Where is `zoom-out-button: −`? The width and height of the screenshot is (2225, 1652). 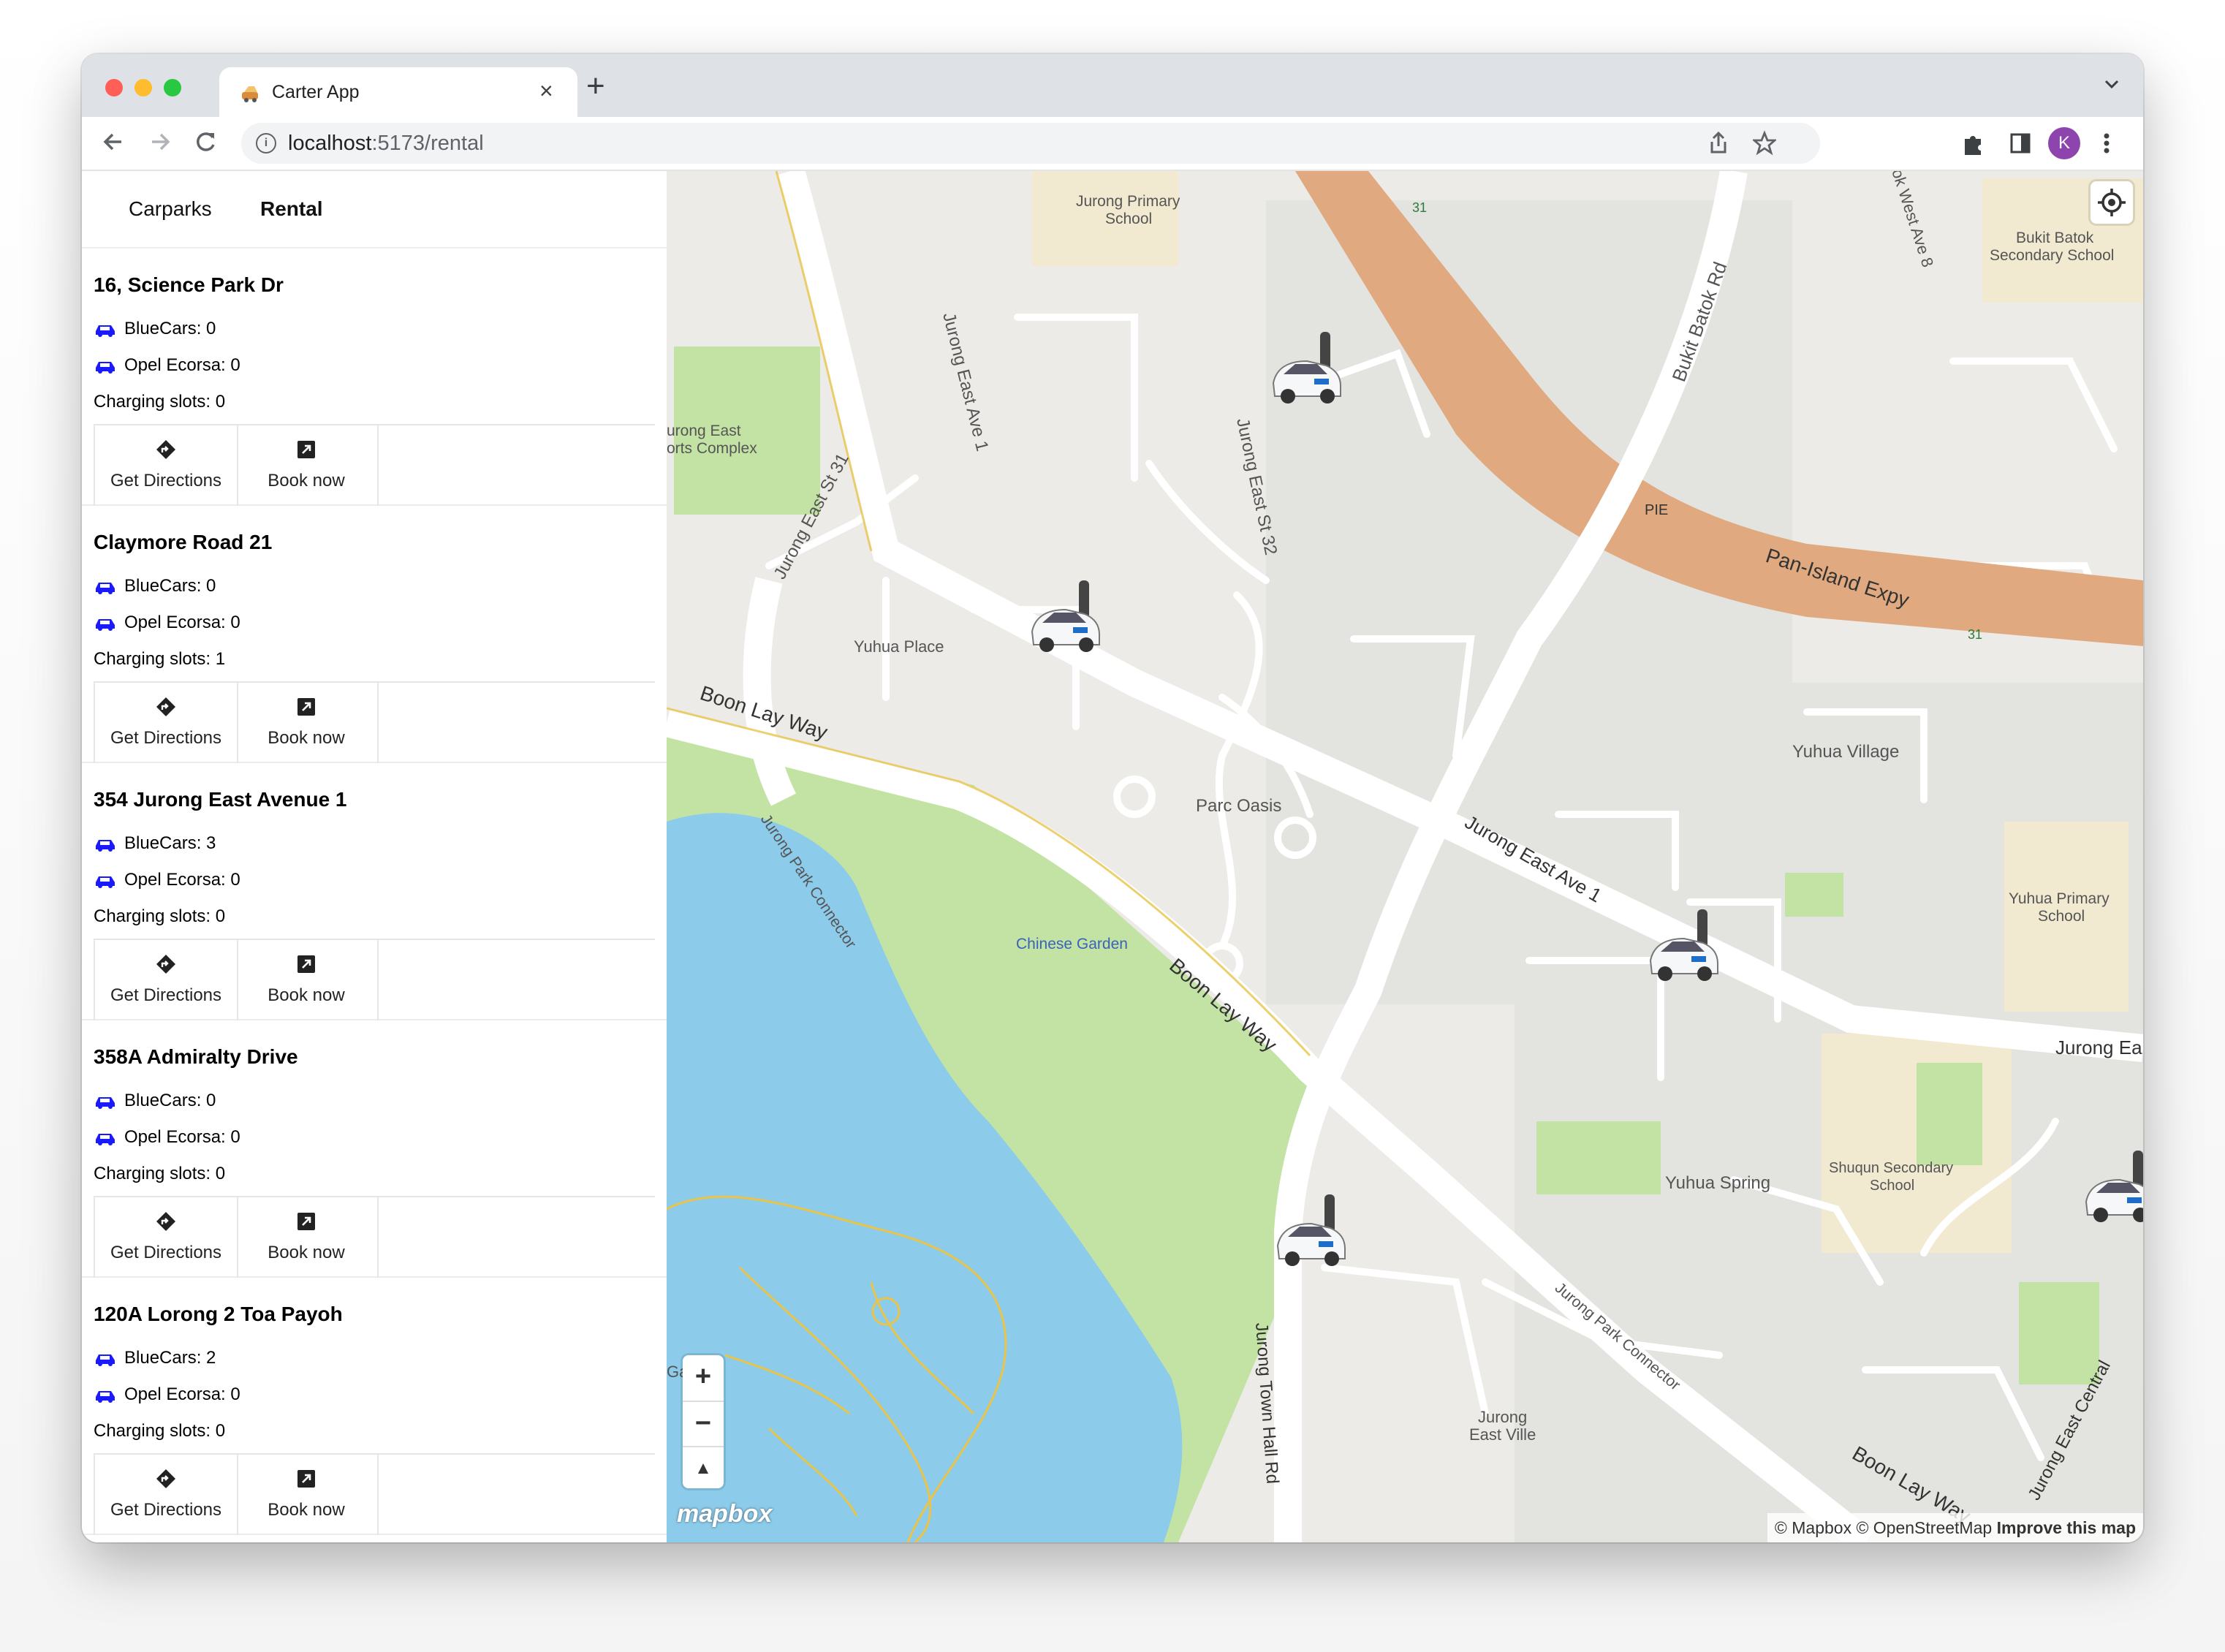
zoom-out-button: − is located at coordinates (703, 1422).